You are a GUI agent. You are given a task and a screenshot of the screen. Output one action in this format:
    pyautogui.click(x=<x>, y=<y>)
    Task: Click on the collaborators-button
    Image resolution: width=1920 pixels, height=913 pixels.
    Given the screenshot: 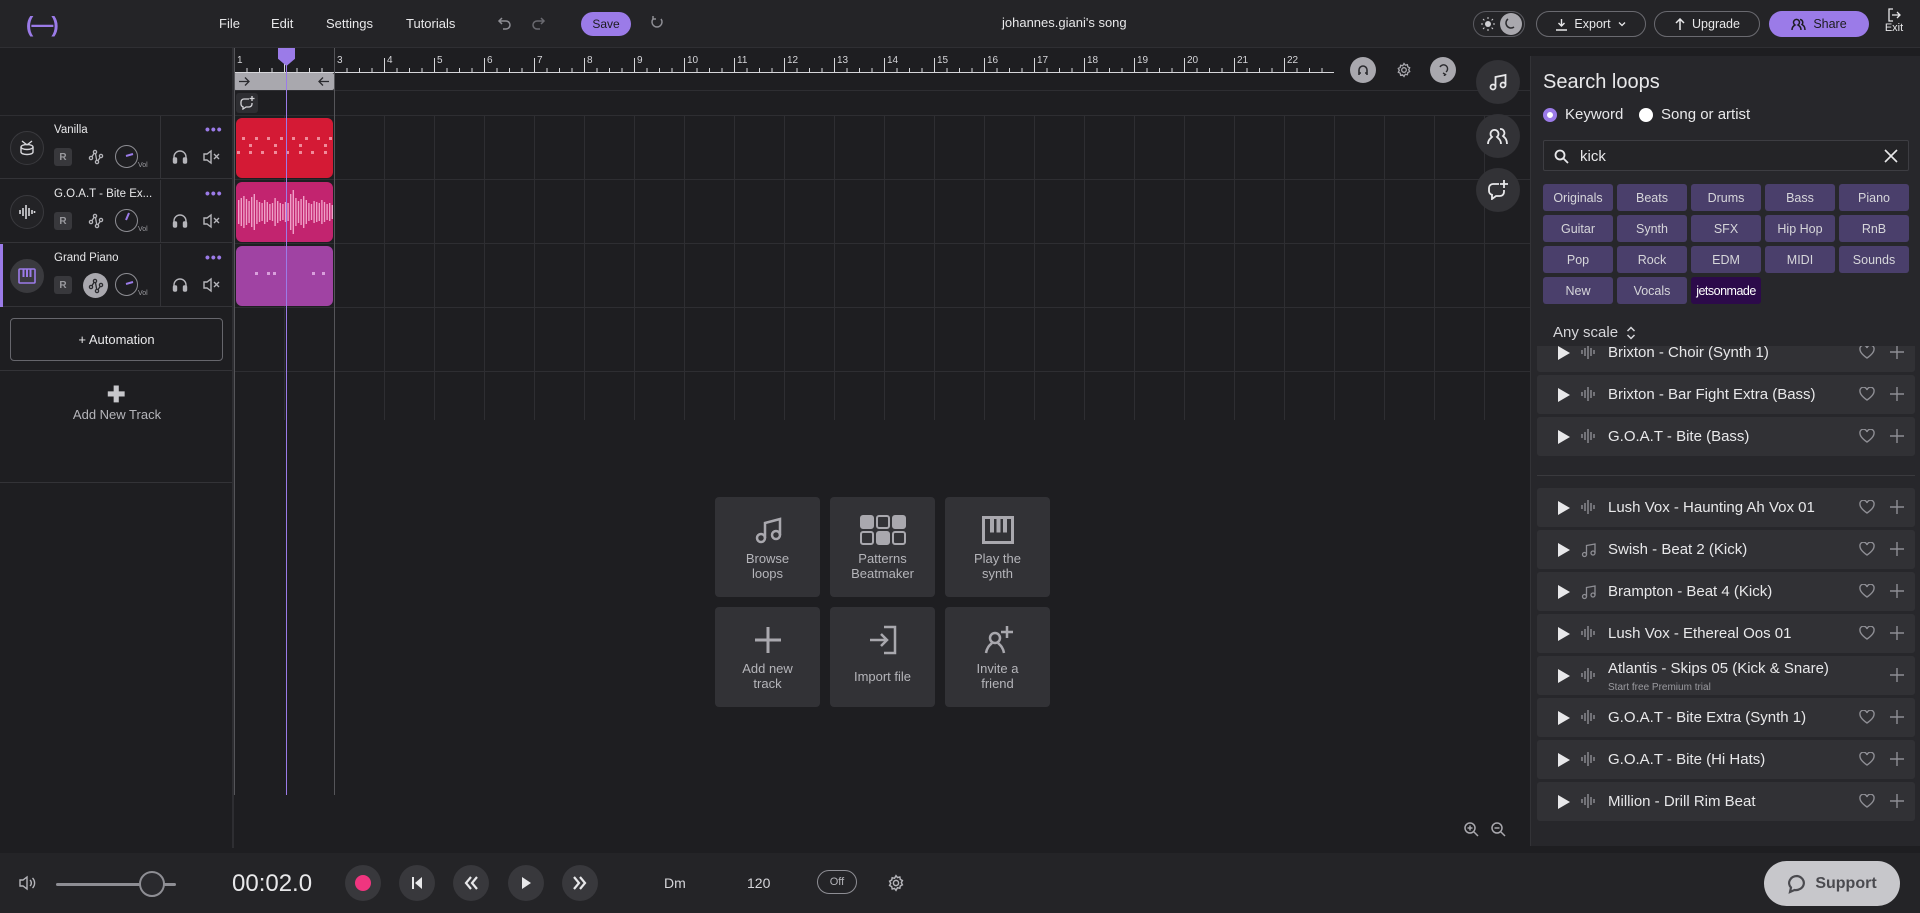 What is the action you would take?
    pyautogui.click(x=1498, y=136)
    